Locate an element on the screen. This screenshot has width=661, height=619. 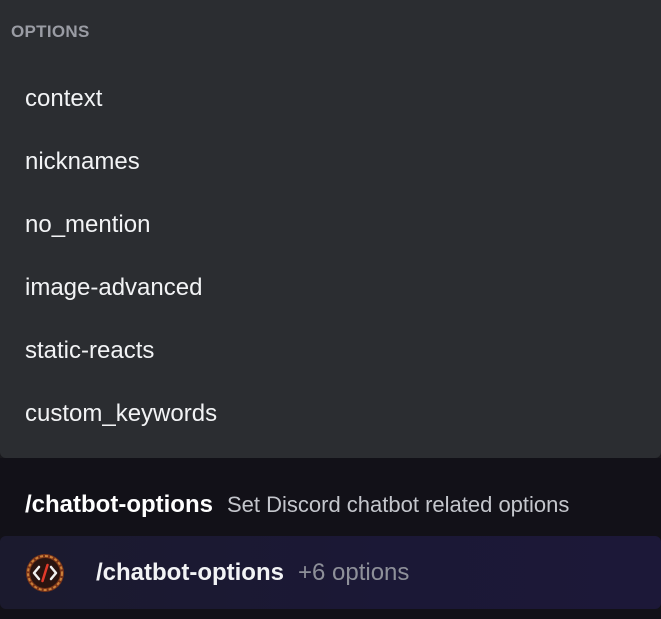
option-item-image-advanced: image-advanced is located at coordinates (330, 287).